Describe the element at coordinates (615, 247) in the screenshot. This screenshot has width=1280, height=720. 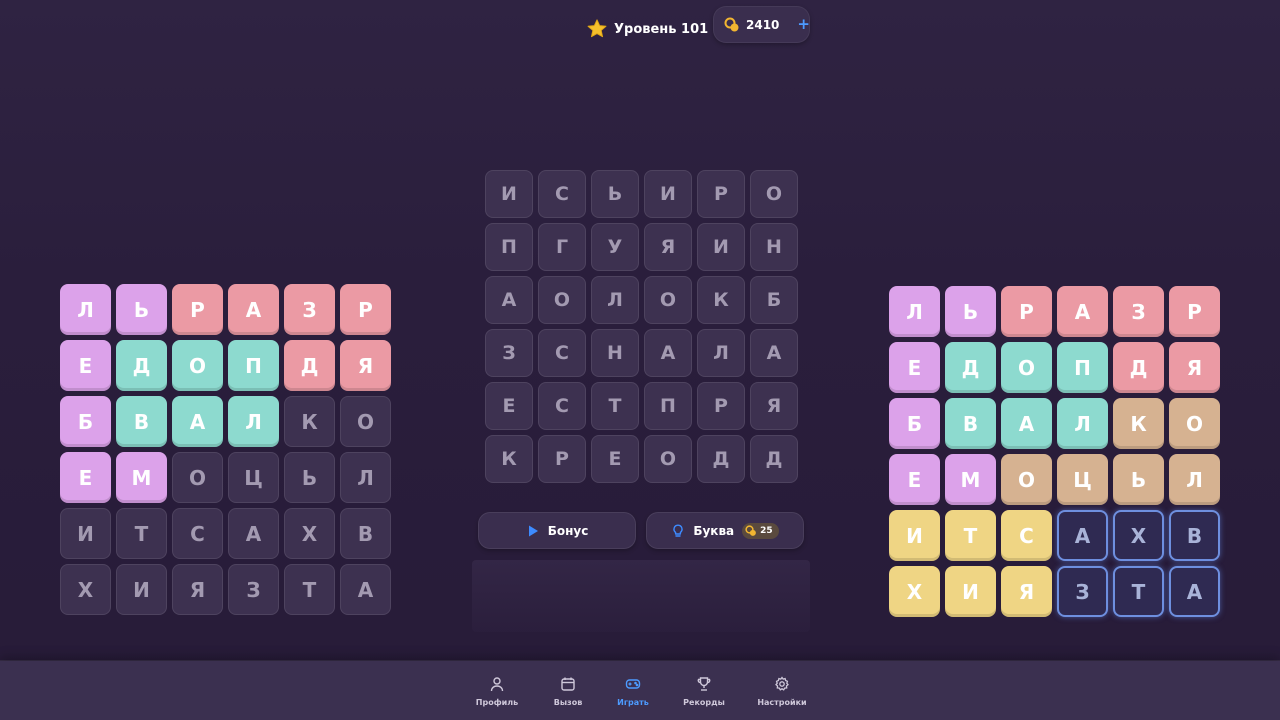
I see `letter-tile: У` at that location.